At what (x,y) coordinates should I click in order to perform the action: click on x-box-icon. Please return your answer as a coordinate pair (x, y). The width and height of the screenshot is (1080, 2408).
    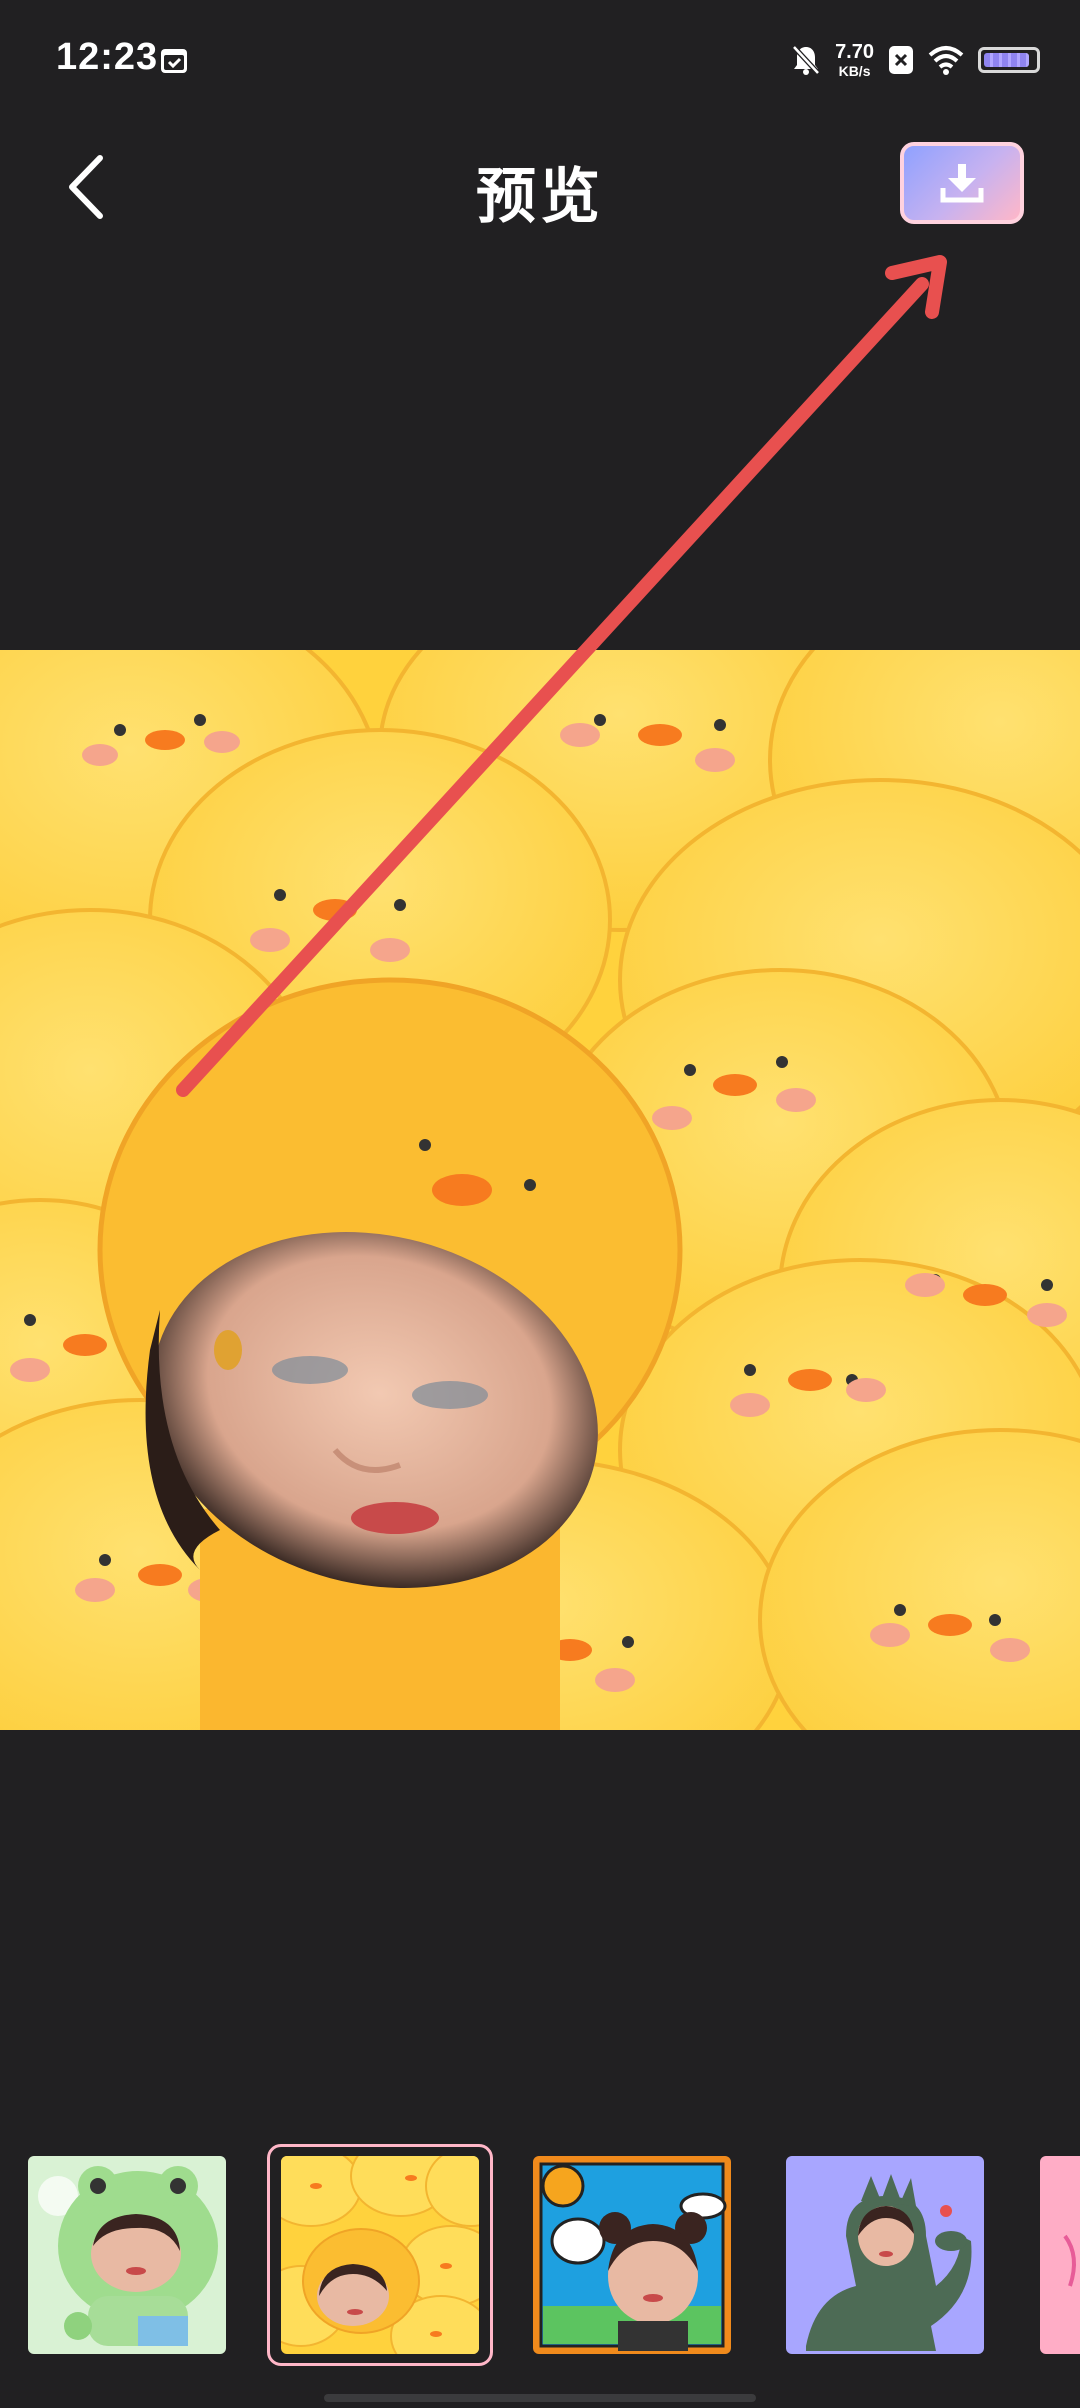
    Looking at the image, I should click on (901, 60).